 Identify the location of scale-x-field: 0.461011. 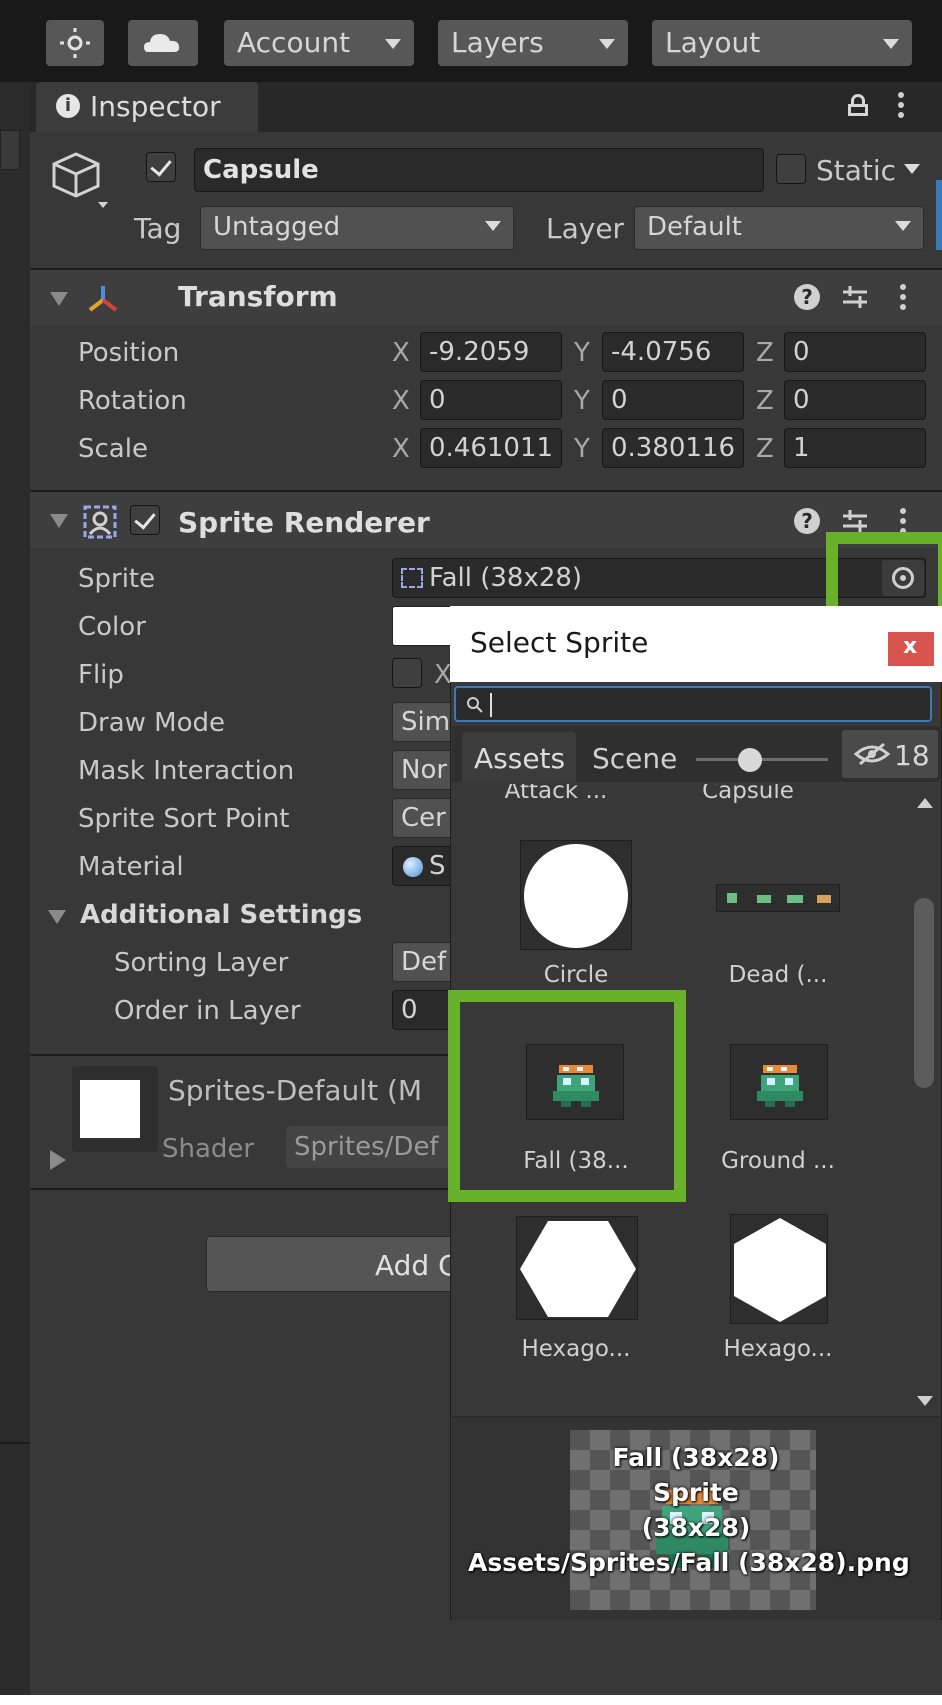
(491, 448).